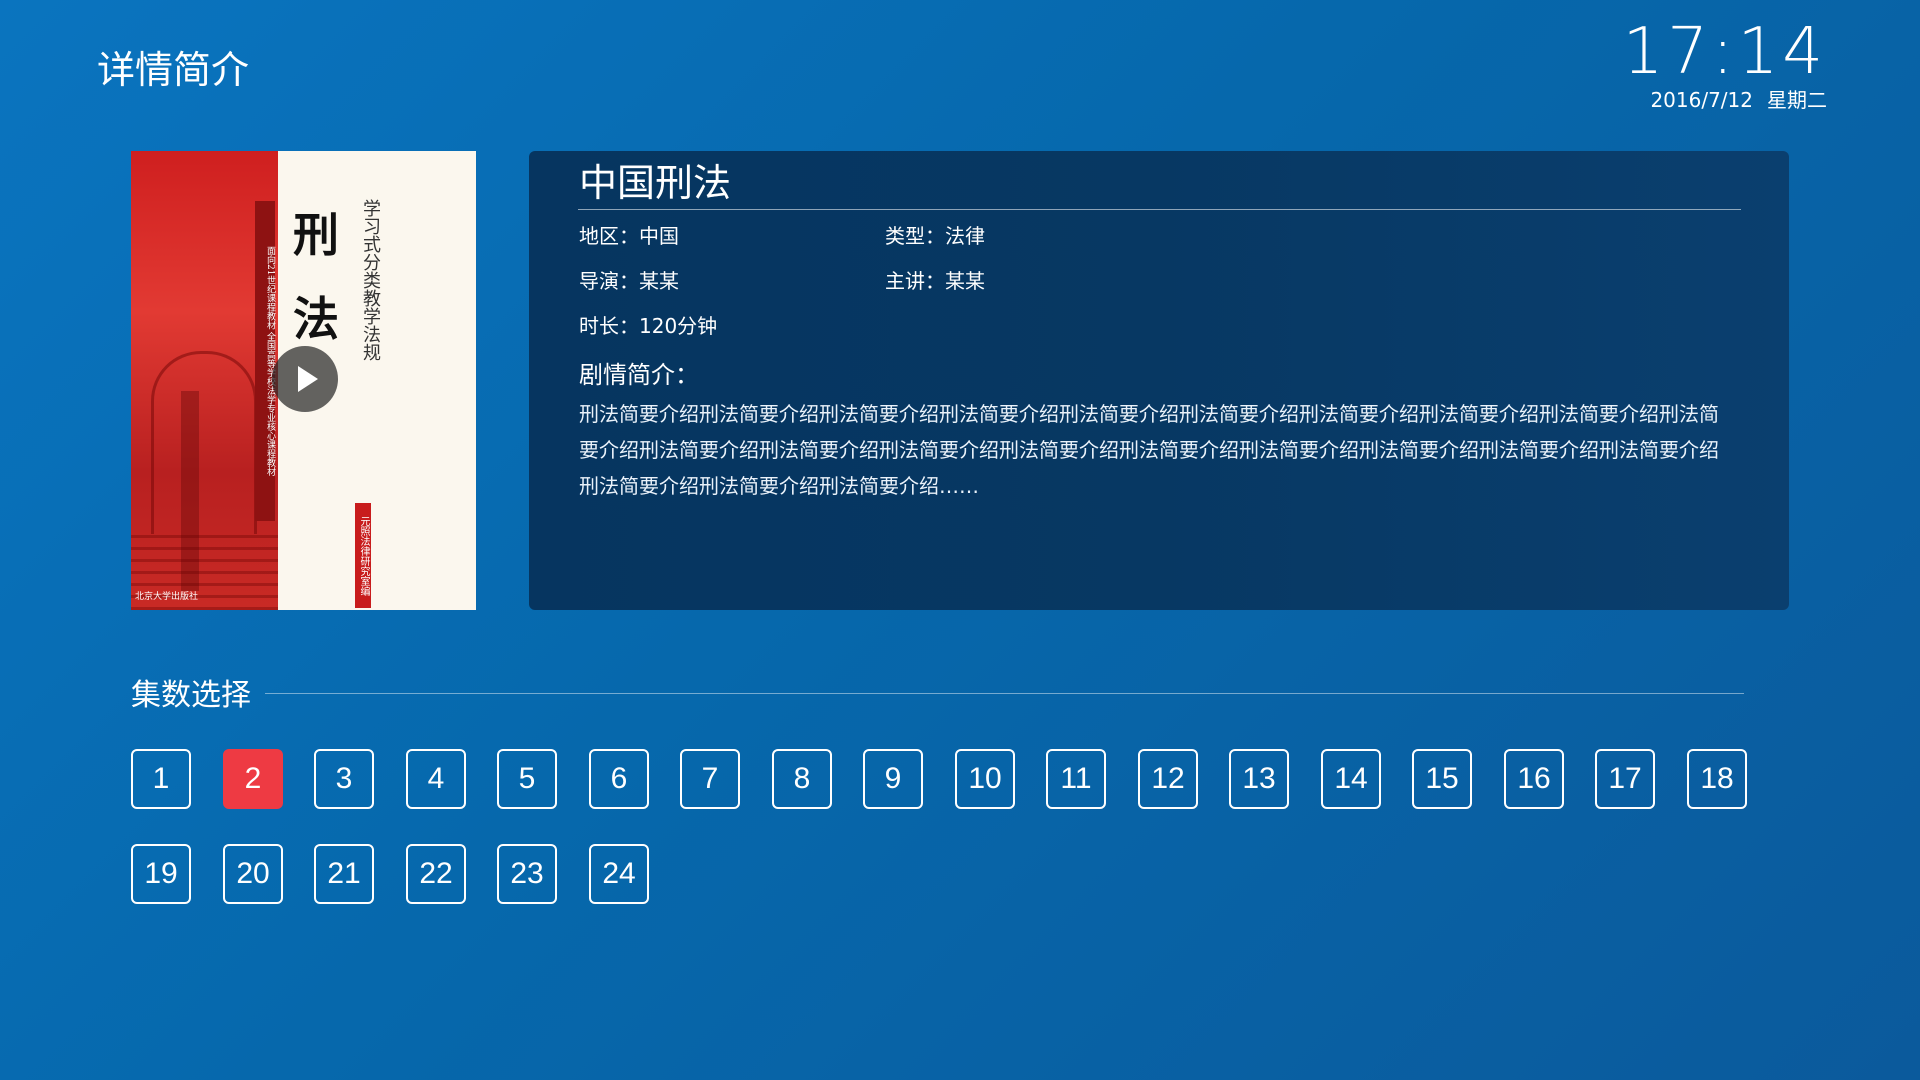  What do you see at coordinates (344, 874) in the screenshot?
I see `episode-button-21: 21` at bounding box center [344, 874].